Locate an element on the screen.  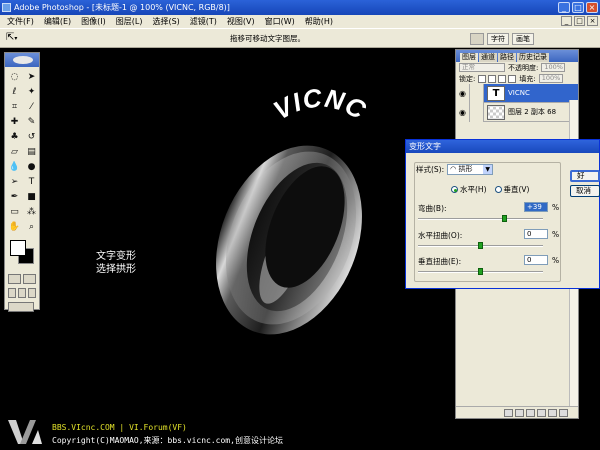
menu-select: 选择(S) is located at coordinates (165, 21).